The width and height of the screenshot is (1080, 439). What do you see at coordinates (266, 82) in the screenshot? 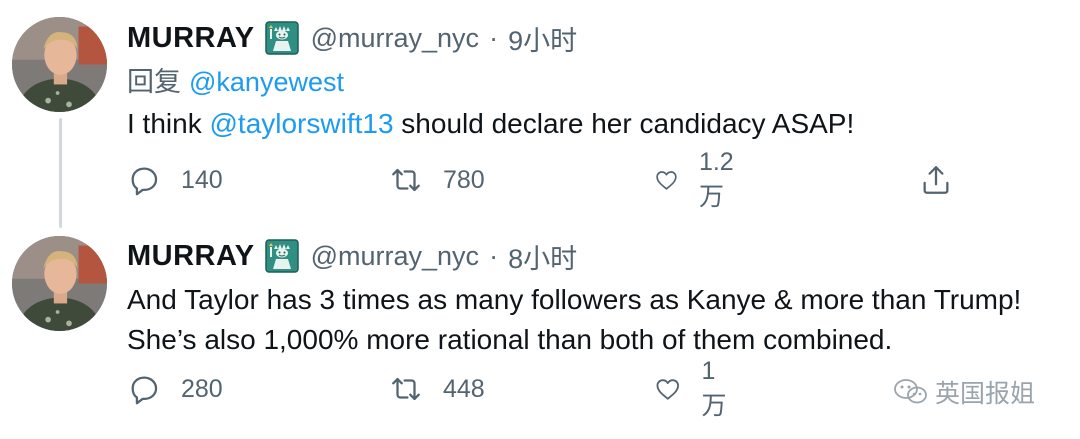
I see `reply-to-mention: @kanyewest` at bounding box center [266, 82].